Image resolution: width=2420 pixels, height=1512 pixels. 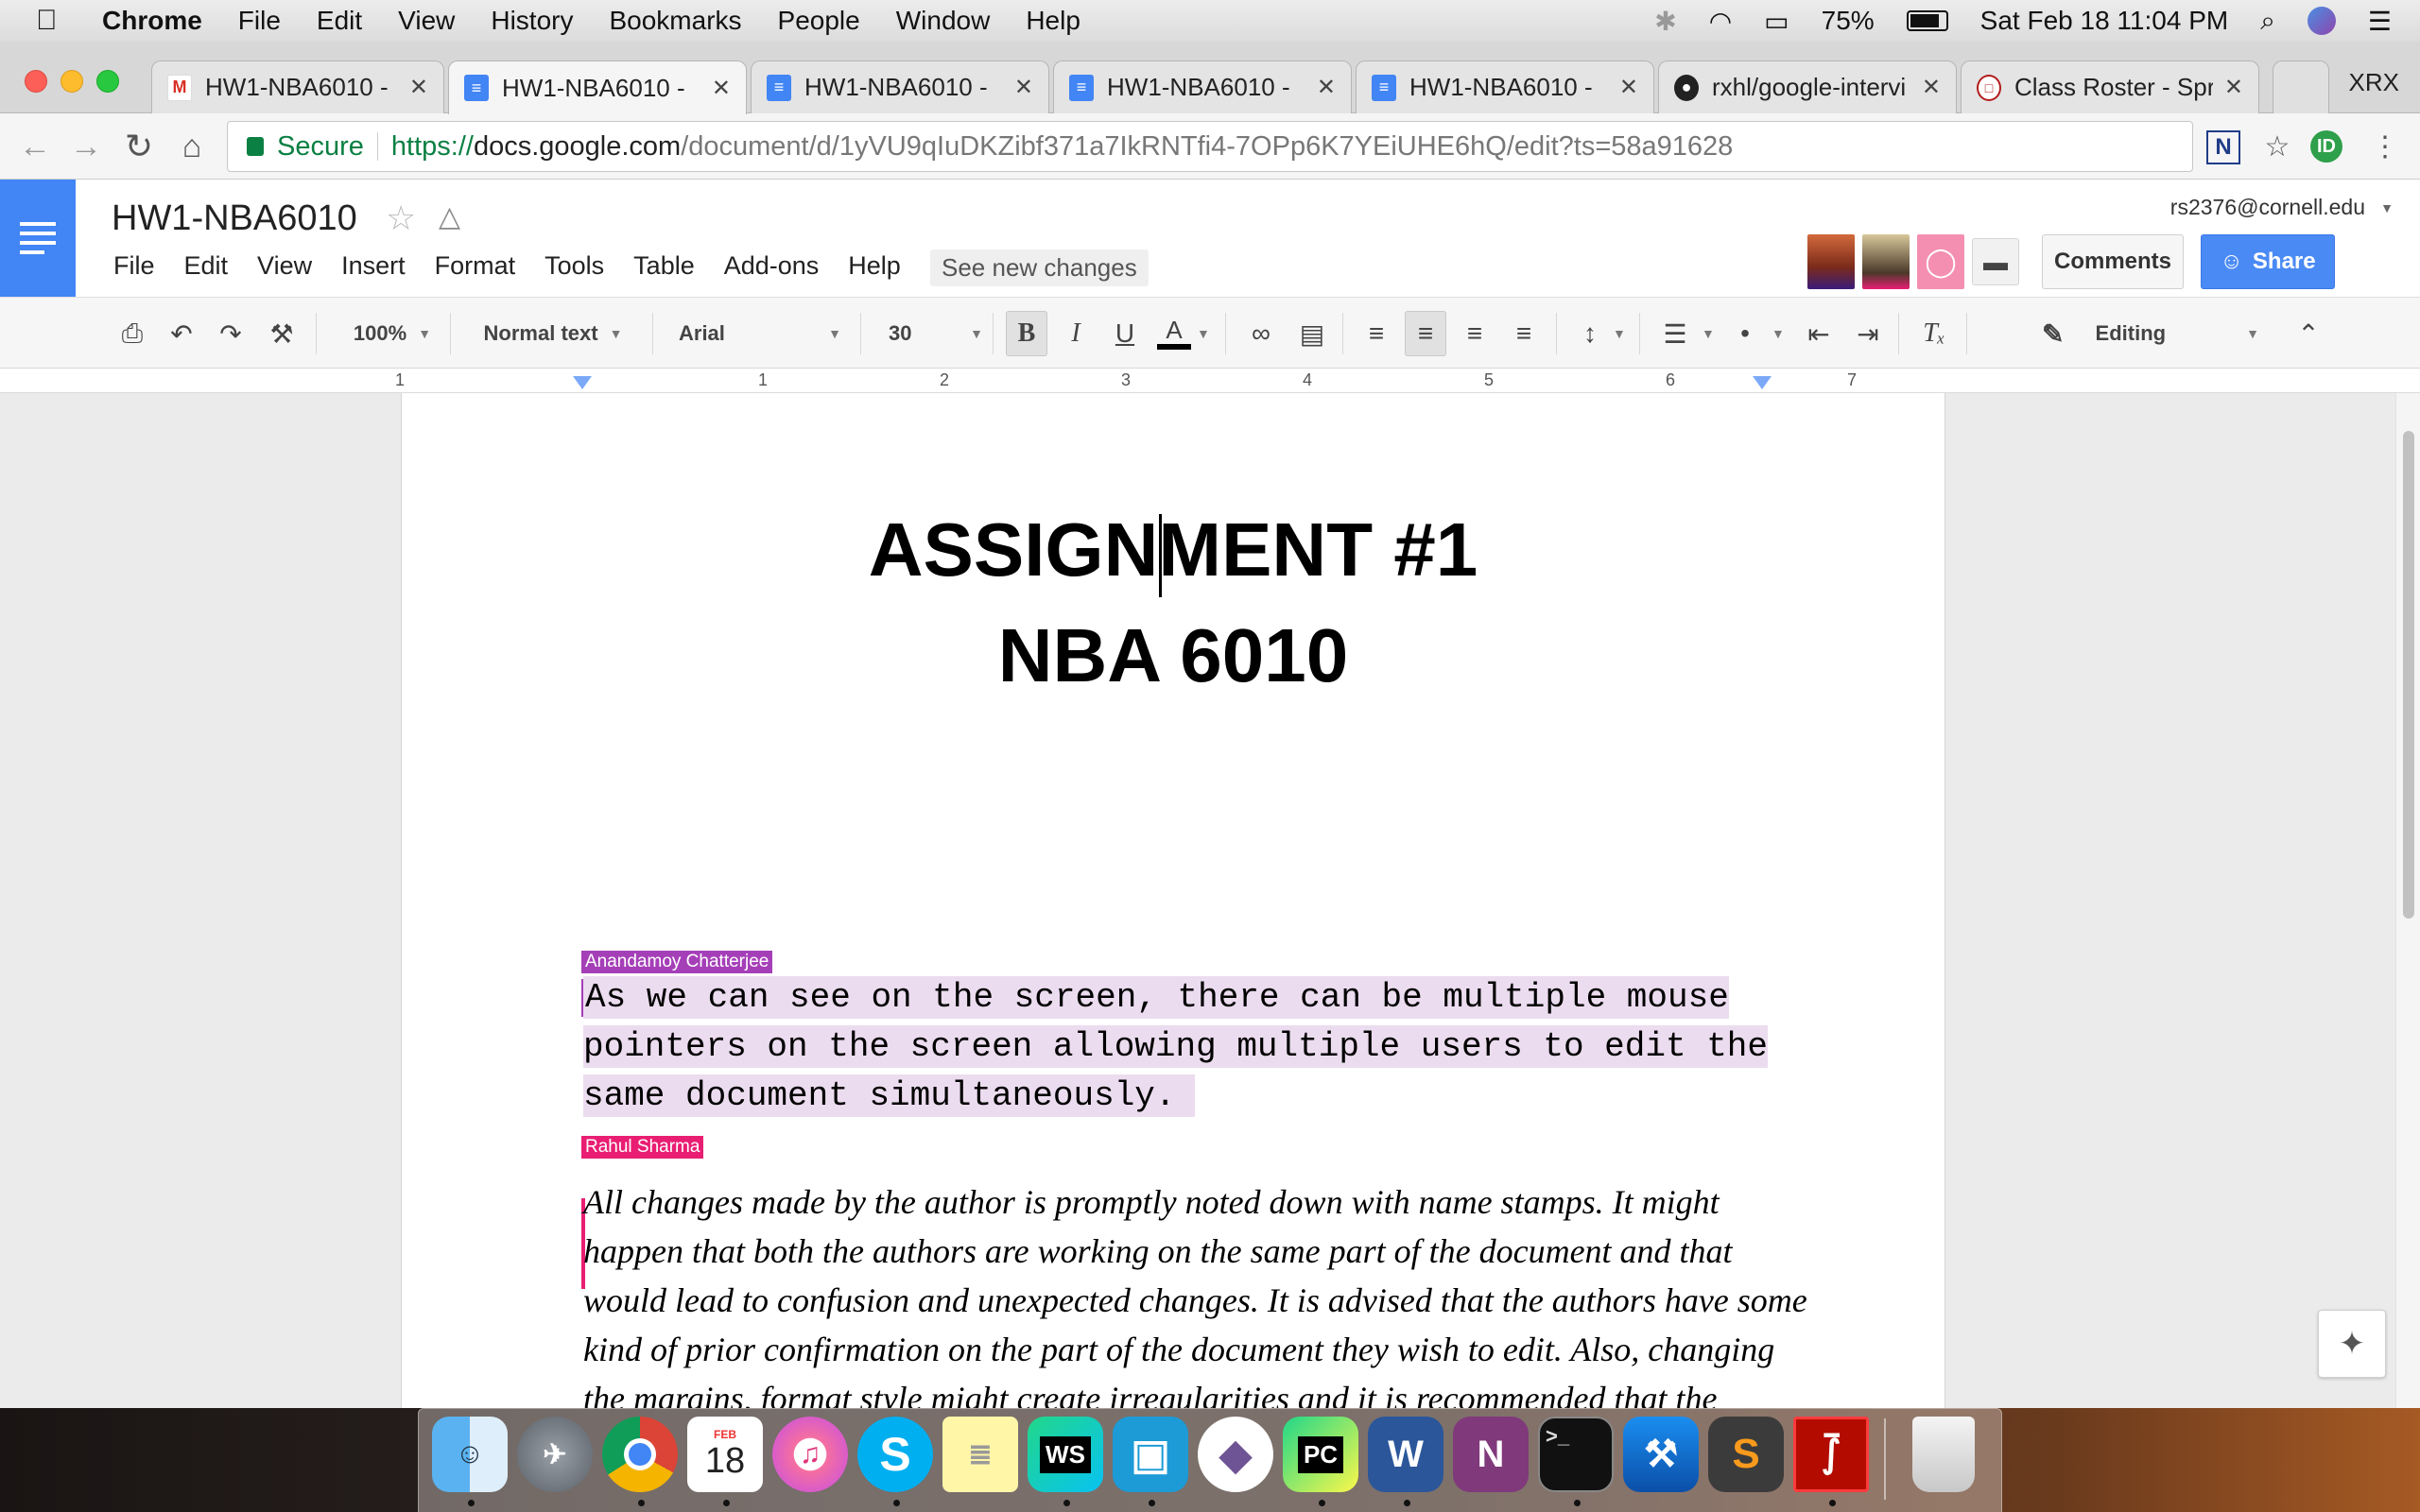 I want to click on docs-menu-edit: Edit, so click(x=206, y=266).